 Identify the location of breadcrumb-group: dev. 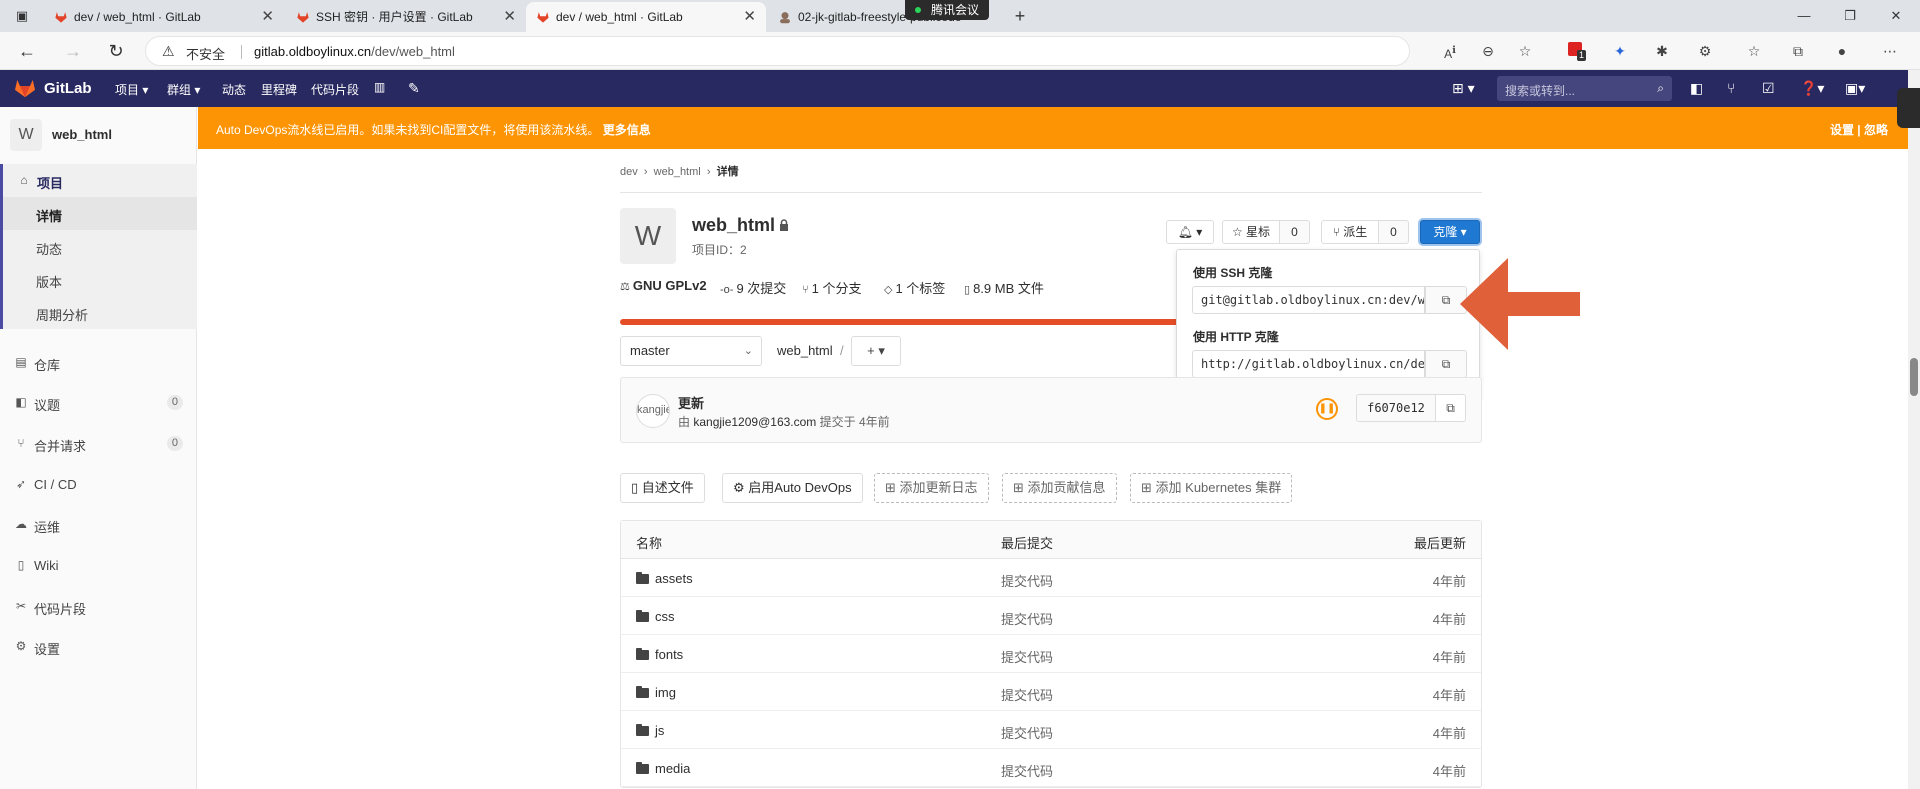
(629, 172).